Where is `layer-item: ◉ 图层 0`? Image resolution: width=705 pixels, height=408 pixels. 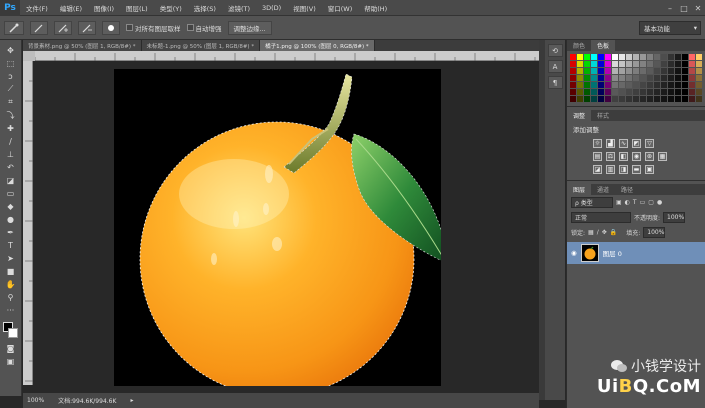
layer-item: ◉ 图层 0 is located at coordinates (636, 253).